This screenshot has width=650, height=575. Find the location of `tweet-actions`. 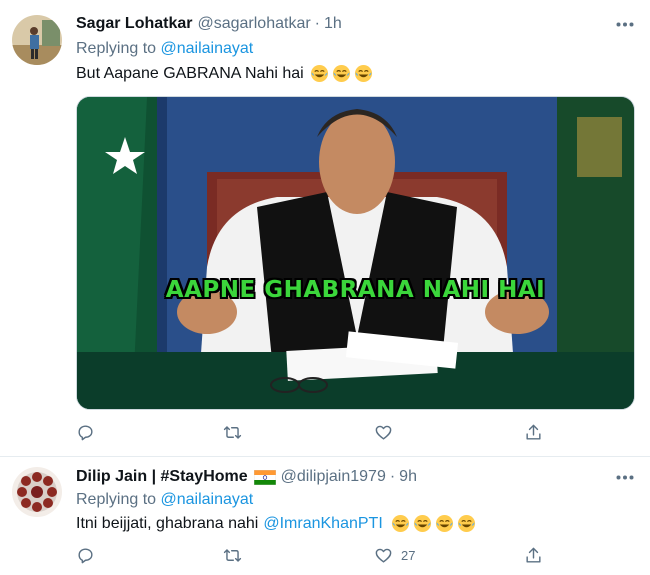

tweet-actions is located at coordinates (311, 432).